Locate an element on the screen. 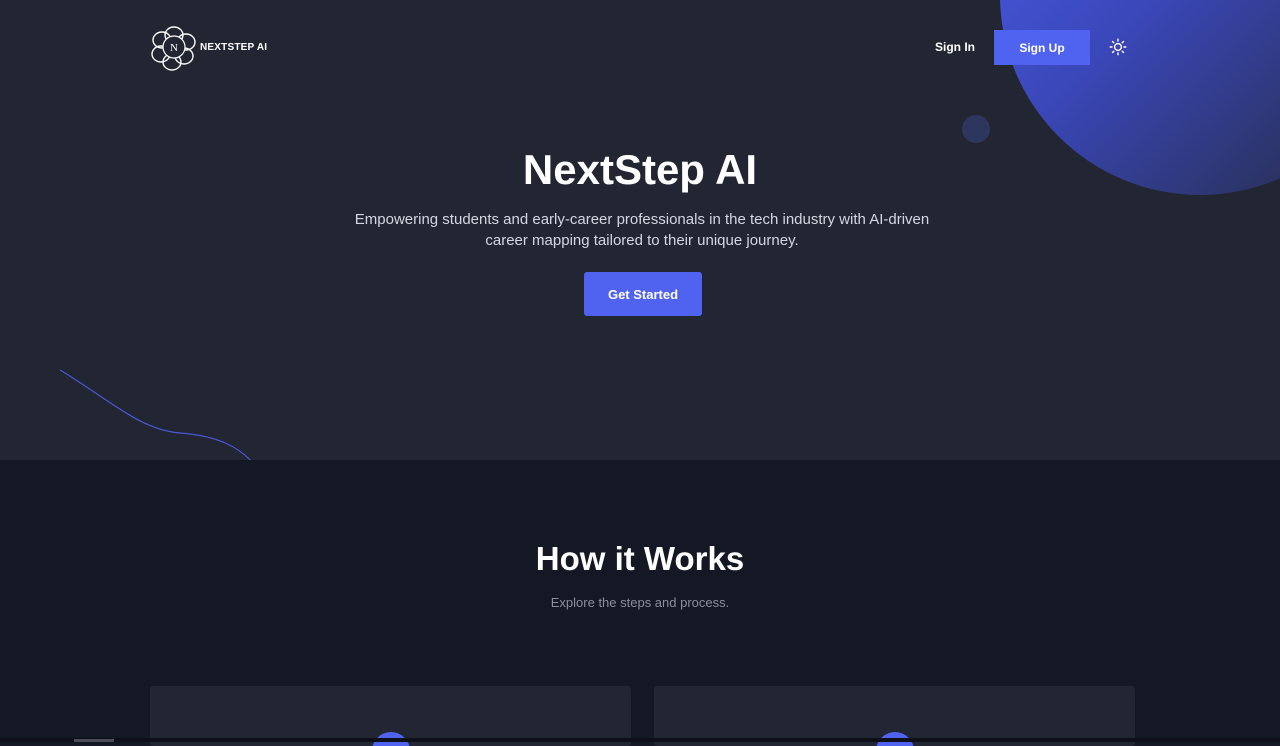 The image size is (1280, 746). get-started-button: Get Started is located at coordinates (643, 294).